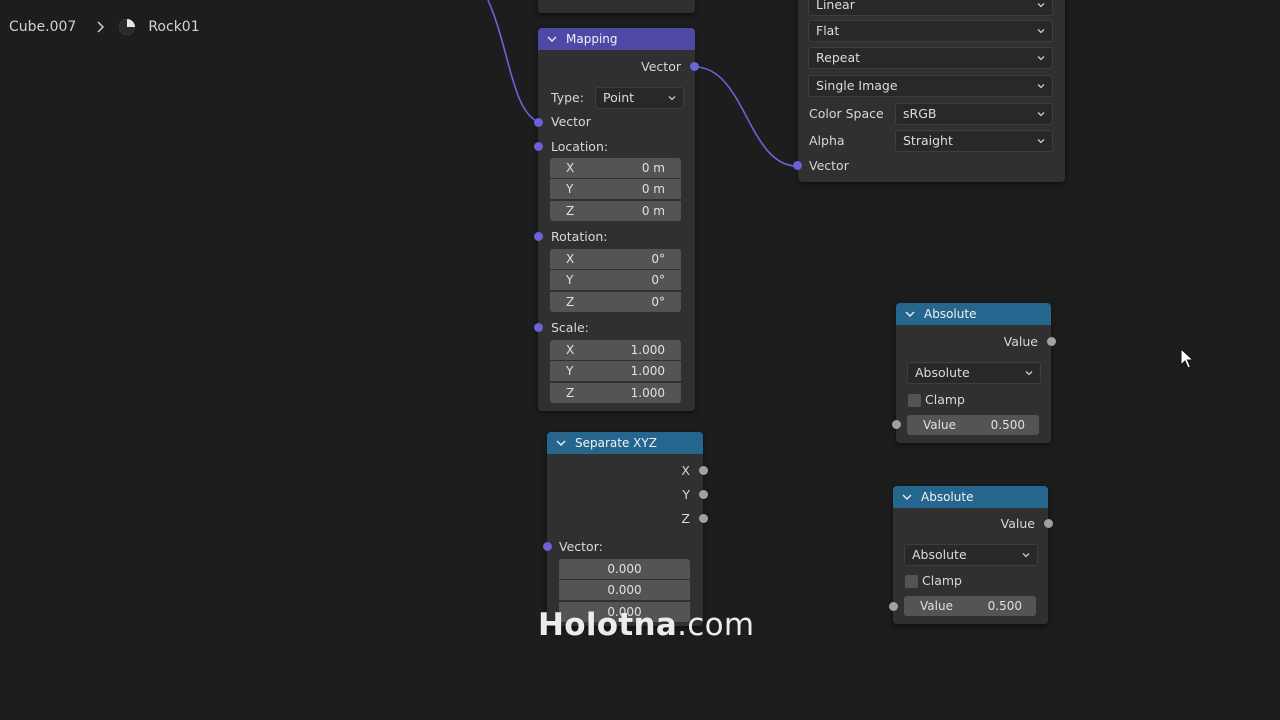  I want to click on interpolation-dropdown: Linear, so click(930, 8).